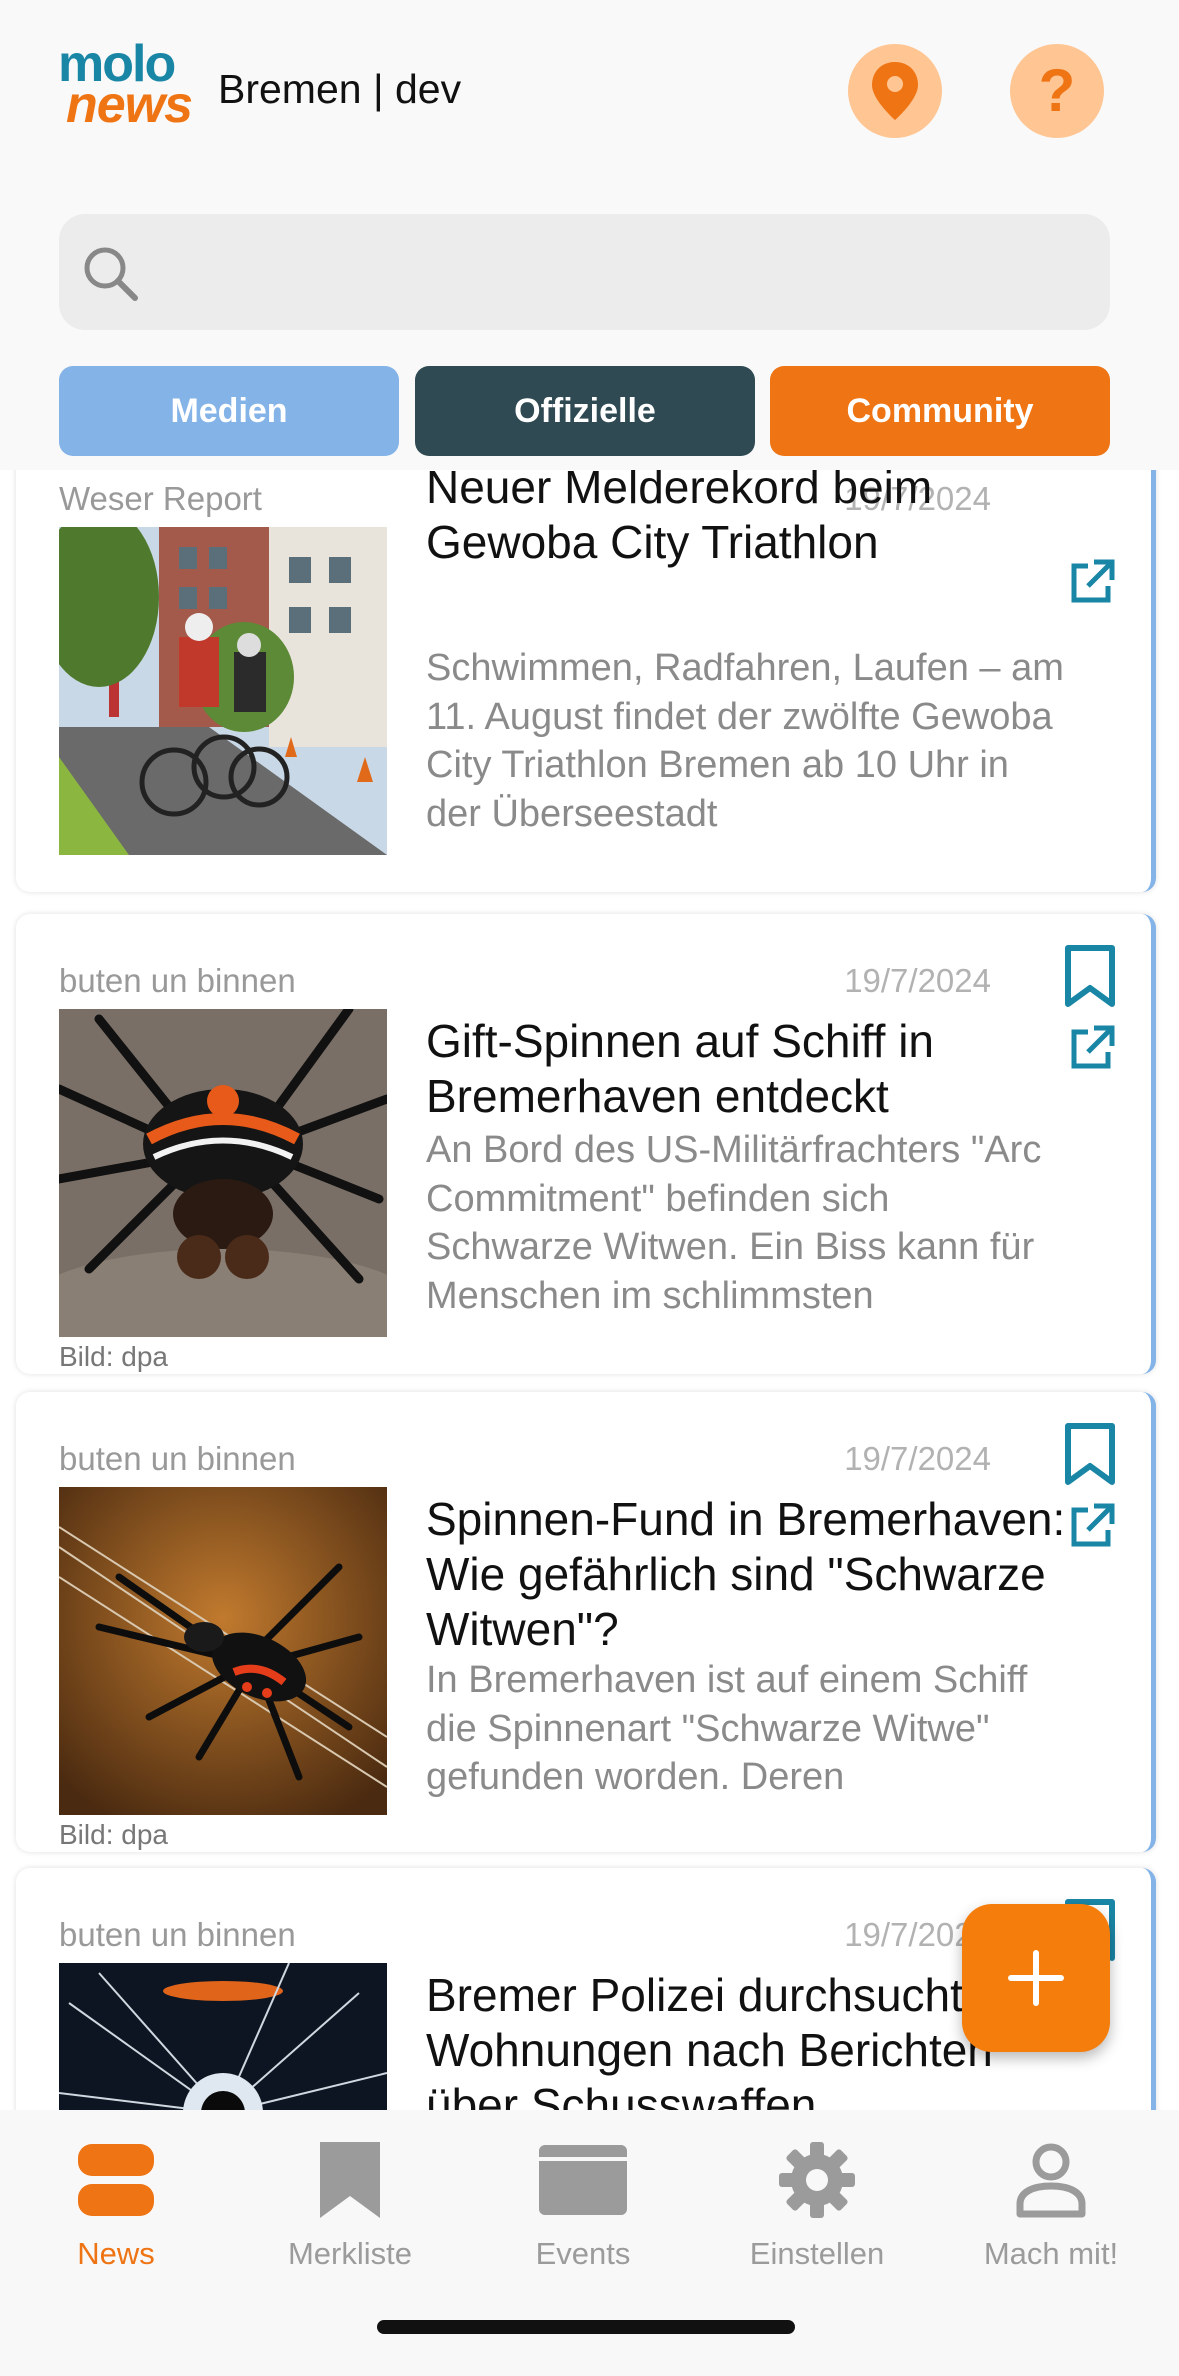  What do you see at coordinates (584, 272) in the screenshot?
I see `search-field` at bounding box center [584, 272].